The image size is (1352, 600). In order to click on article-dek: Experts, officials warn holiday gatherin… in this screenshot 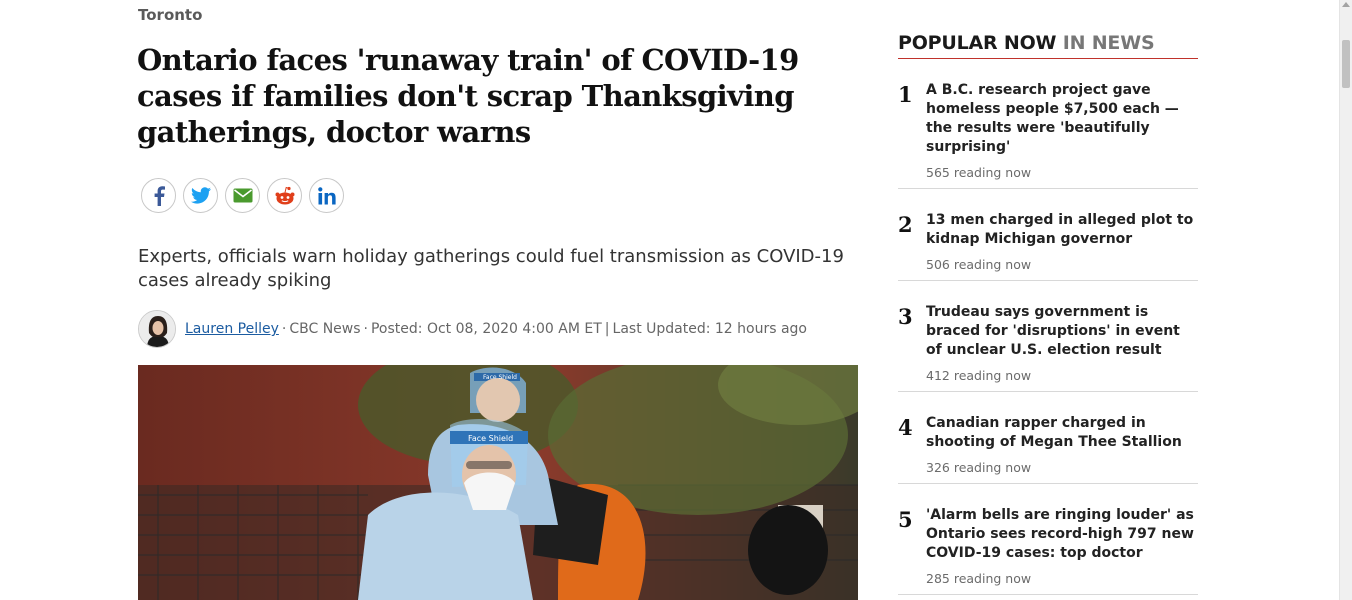, I will do `click(491, 268)`.